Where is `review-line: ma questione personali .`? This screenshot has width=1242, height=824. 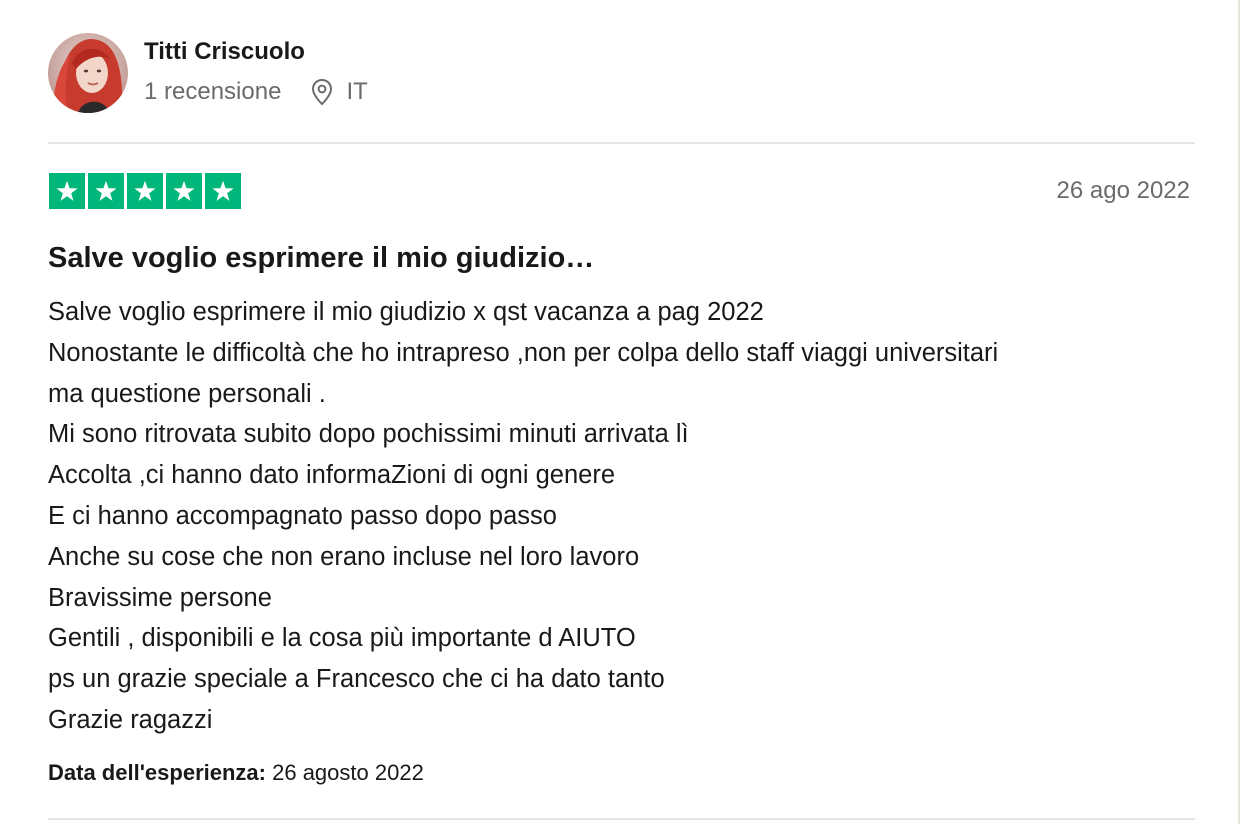
review-line: ma questione personali . is located at coordinates (187, 393).